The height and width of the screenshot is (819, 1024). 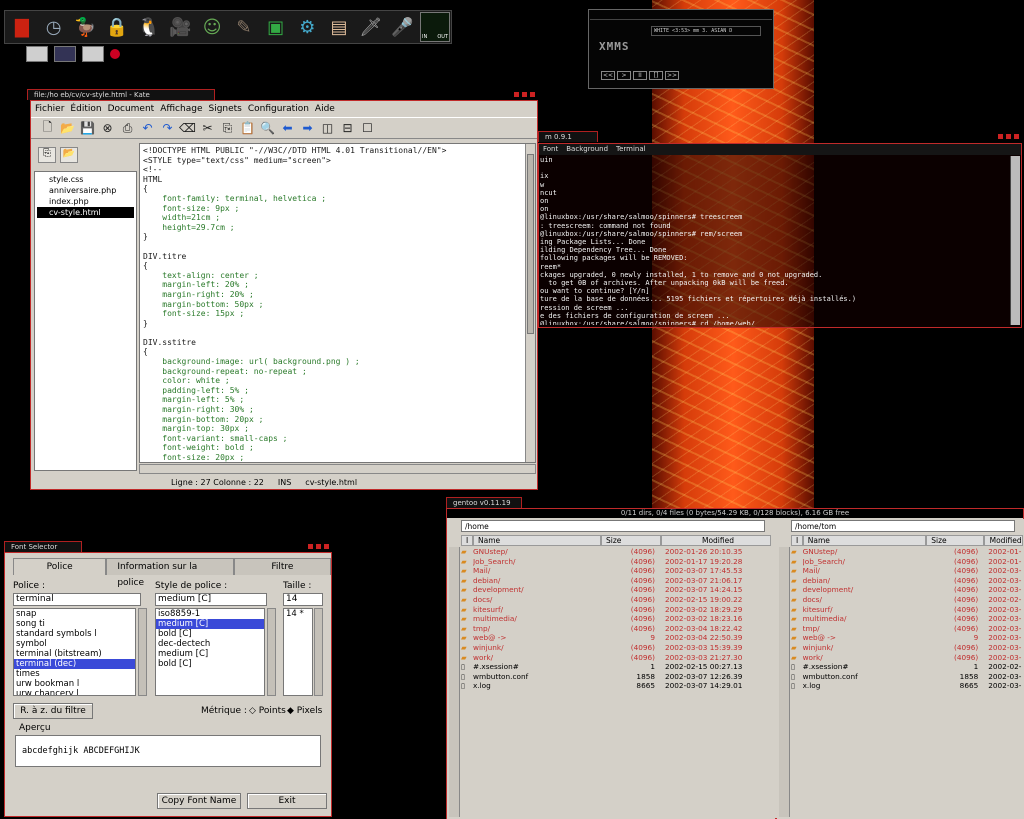 What do you see at coordinates (85, 179) in the screenshot?
I see `file-list-item: style.css` at bounding box center [85, 179].